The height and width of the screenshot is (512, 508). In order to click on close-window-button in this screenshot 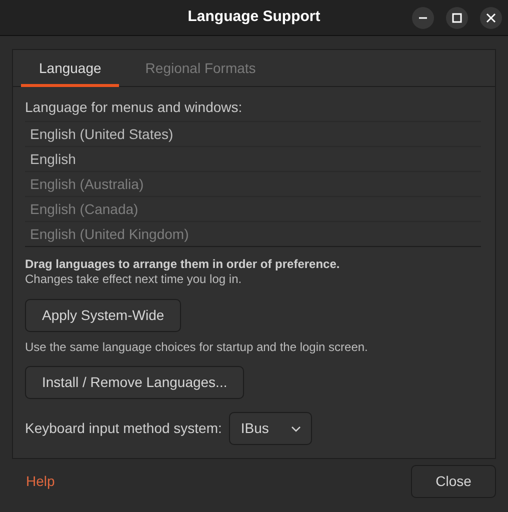, I will do `click(491, 18)`.